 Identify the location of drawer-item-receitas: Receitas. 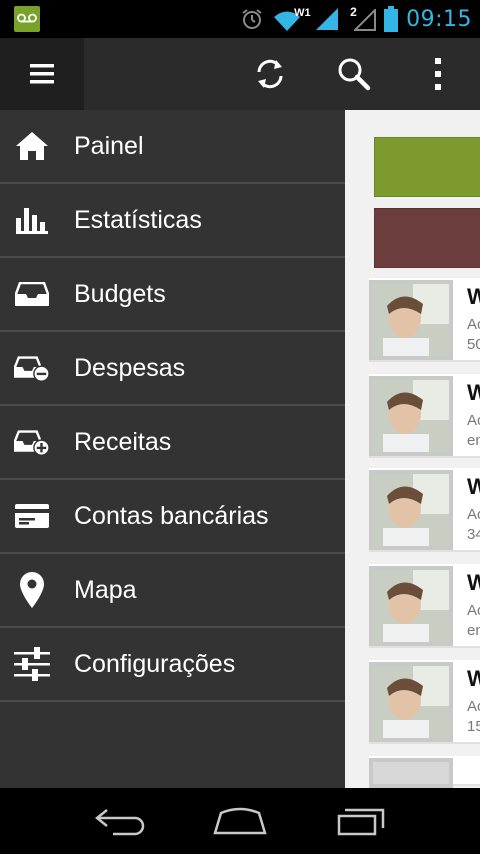
(172, 443).